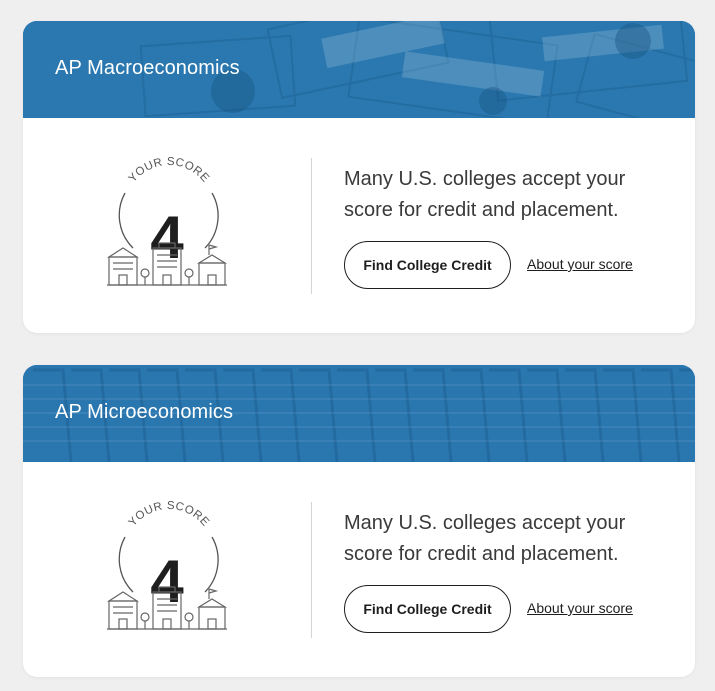 The height and width of the screenshot is (691, 715). What do you see at coordinates (147, 68) in the screenshot?
I see `course-title: AP Macroeconomics` at bounding box center [147, 68].